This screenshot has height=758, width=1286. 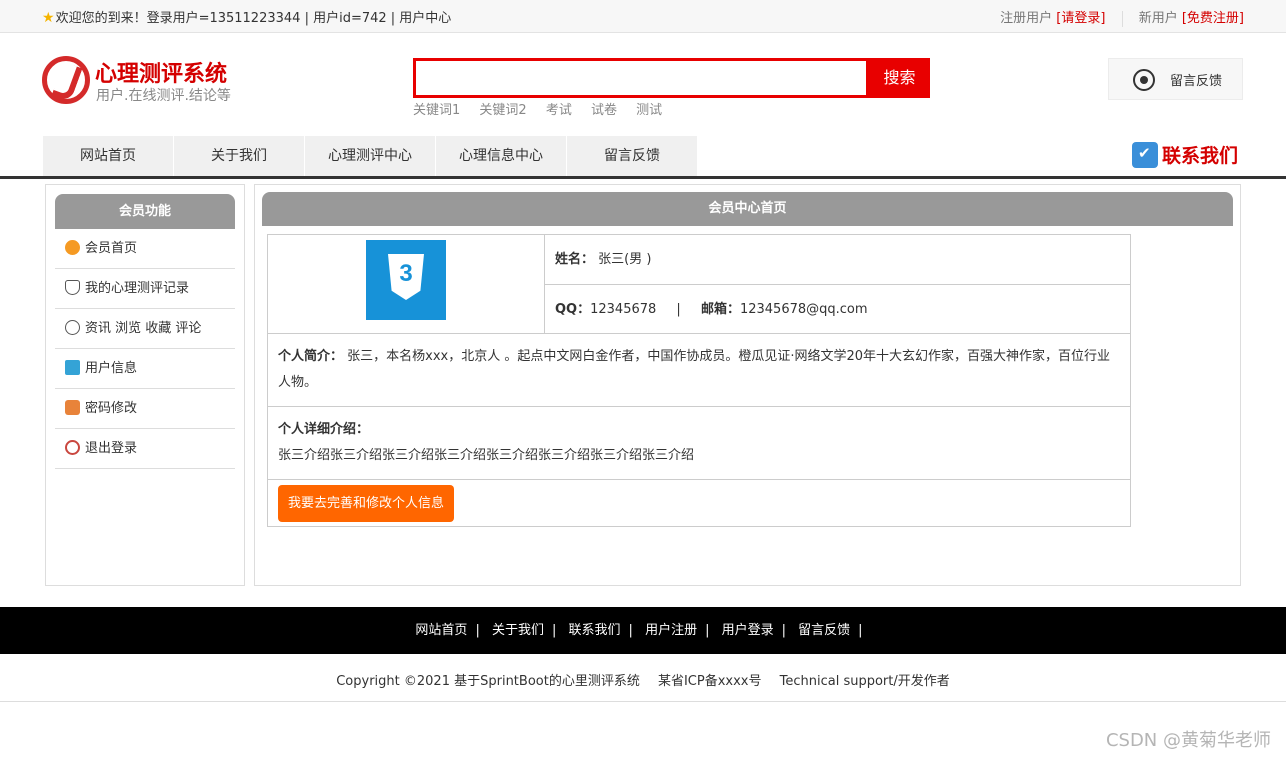 I want to click on lock-icon, so click(x=72, y=407).